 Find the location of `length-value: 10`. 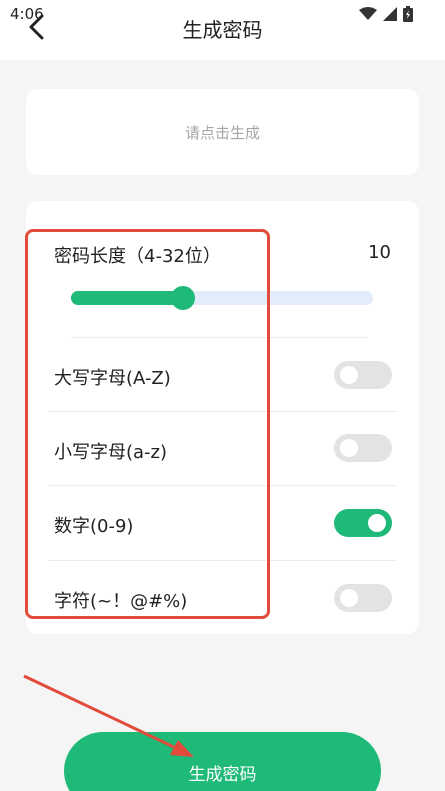

length-value: 10 is located at coordinates (379, 252).